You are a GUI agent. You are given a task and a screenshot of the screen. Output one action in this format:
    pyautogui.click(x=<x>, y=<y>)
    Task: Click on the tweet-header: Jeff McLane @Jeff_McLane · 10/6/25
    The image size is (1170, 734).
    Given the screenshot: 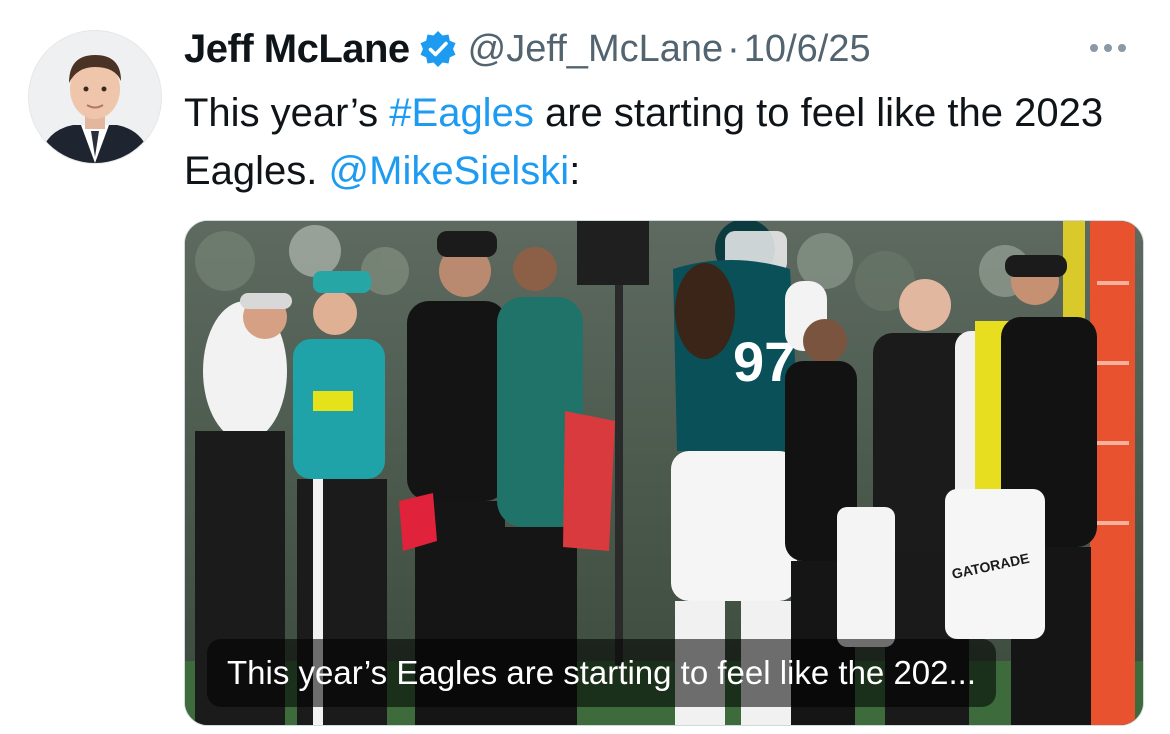 What is the action you would take?
    pyautogui.click(x=527, y=49)
    